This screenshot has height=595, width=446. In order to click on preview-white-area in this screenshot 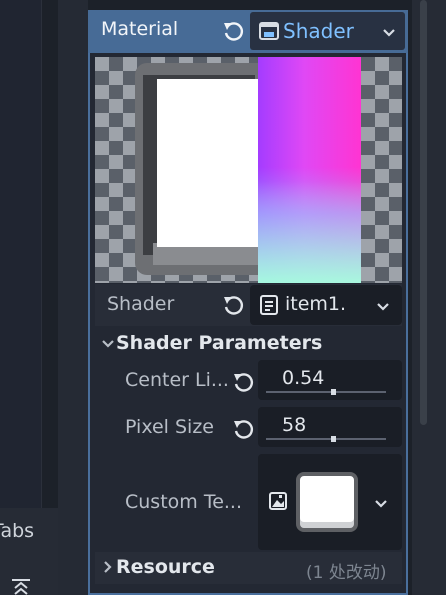, I will do `click(212, 163)`.